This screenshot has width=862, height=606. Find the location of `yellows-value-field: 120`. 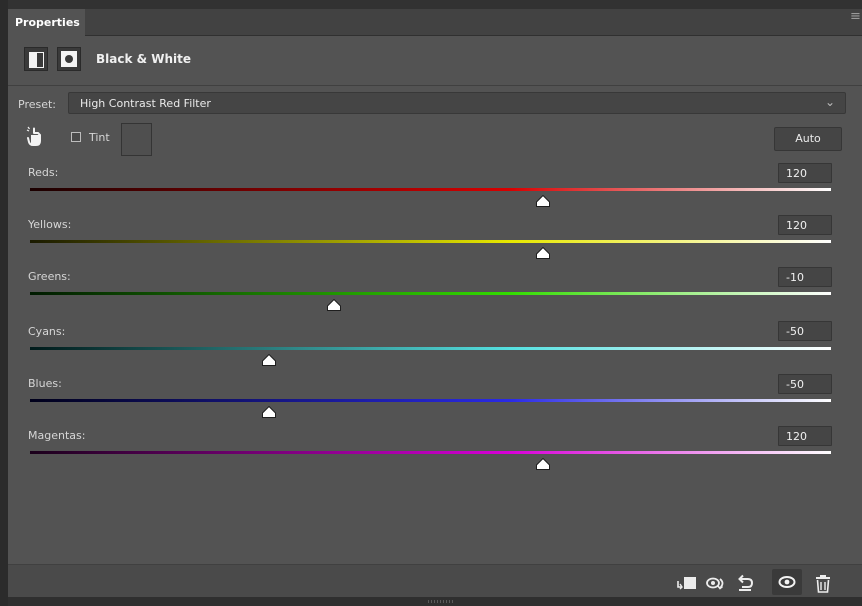

yellows-value-field: 120 is located at coordinates (805, 225).